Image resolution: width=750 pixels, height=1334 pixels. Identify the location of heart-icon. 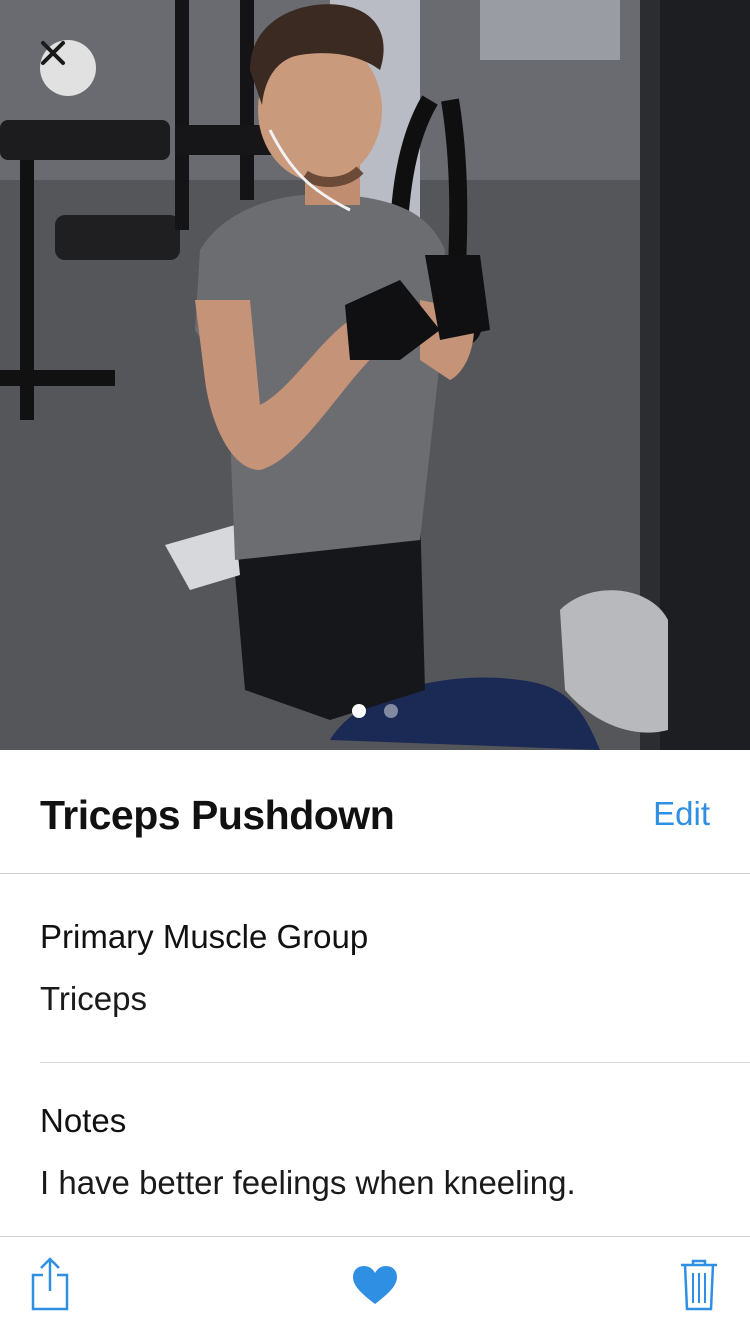
(375, 1285).